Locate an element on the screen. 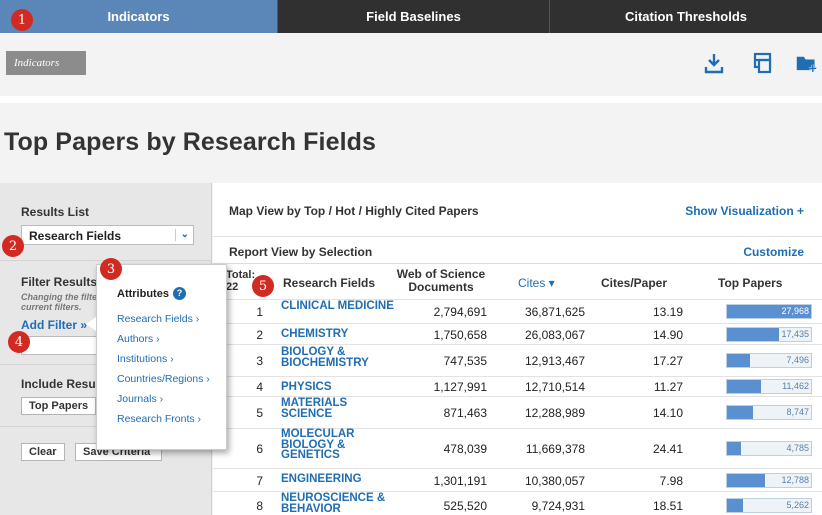 The height and width of the screenshot is (515, 822). row-cites-per-paper: 24.41 is located at coordinates (667, 449).